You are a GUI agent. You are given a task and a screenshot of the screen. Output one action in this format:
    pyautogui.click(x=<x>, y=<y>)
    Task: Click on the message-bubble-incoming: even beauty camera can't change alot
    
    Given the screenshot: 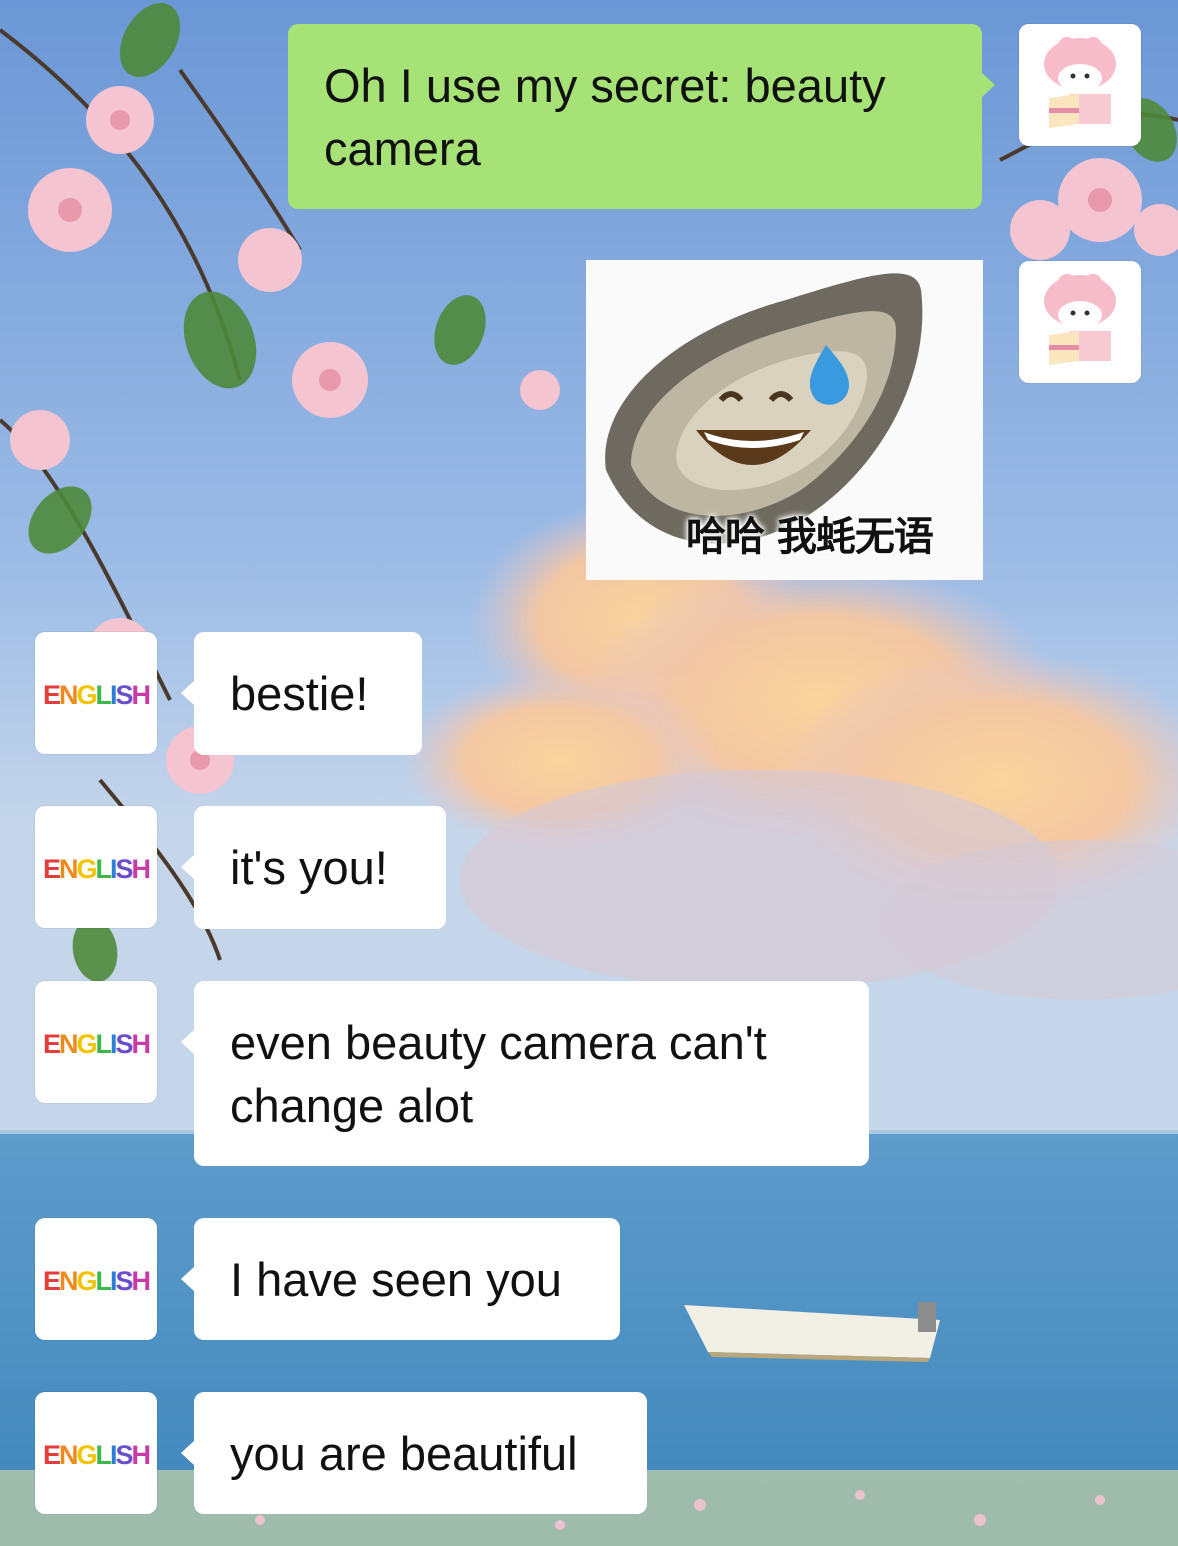 What is the action you would take?
    pyautogui.click(x=525, y=1073)
    